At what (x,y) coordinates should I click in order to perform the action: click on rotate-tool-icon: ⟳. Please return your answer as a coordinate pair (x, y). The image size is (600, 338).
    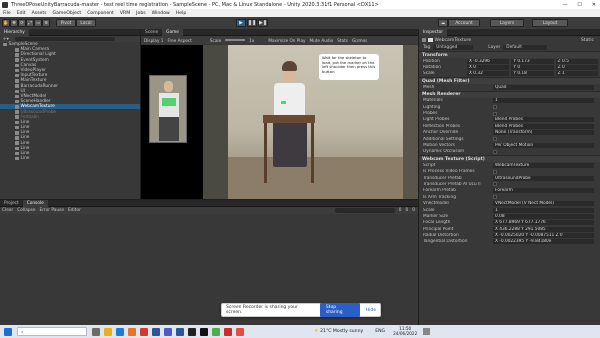
    Looking at the image, I should click on (22, 23).